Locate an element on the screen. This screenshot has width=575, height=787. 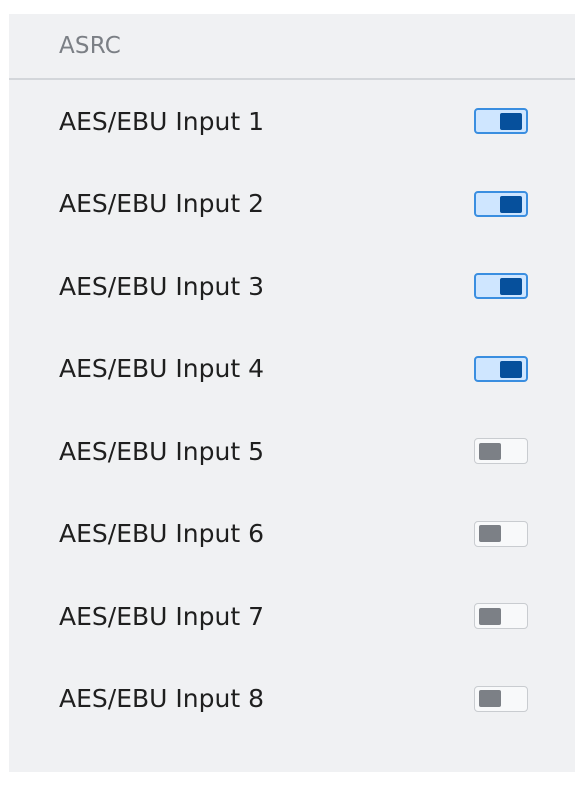
input-label: AES/EBU Input 3 is located at coordinates (161, 286).